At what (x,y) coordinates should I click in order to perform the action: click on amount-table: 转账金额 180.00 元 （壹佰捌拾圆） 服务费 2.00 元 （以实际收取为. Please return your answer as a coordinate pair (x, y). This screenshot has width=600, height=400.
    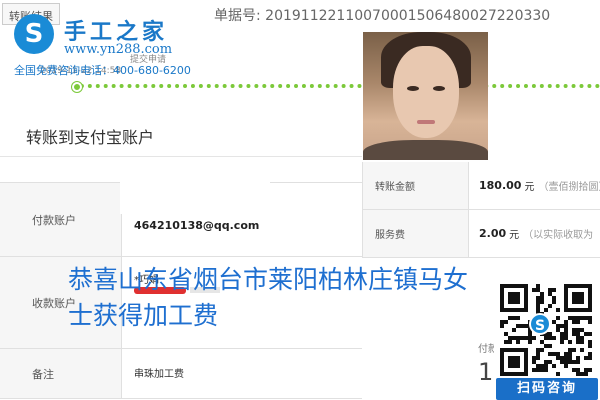
    Looking at the image, I should click on (481, 210).